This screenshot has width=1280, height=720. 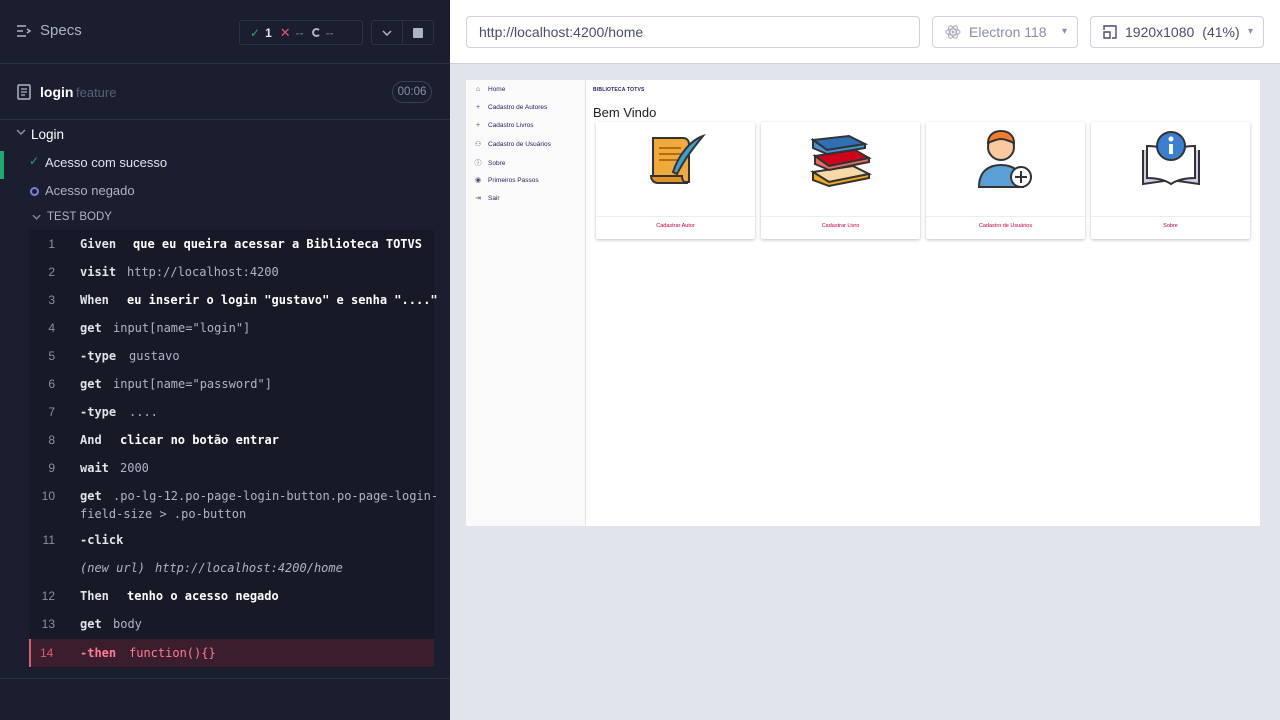 I want to click on command-message: gustavo, so click(x=154, y=356).